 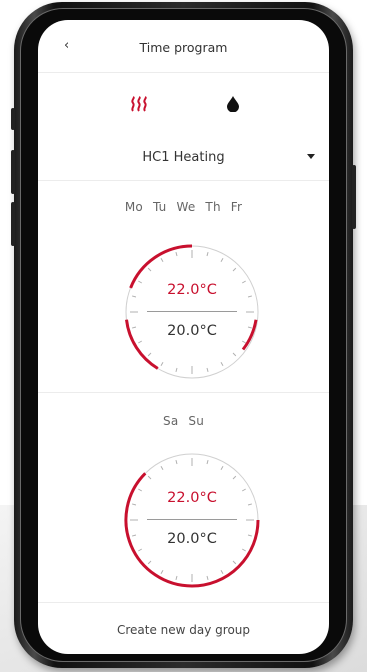 What do you see at coordinates (13, 224) in the screenshot?
I see `phone-volume-down-button` at bounding box center [13, 224].